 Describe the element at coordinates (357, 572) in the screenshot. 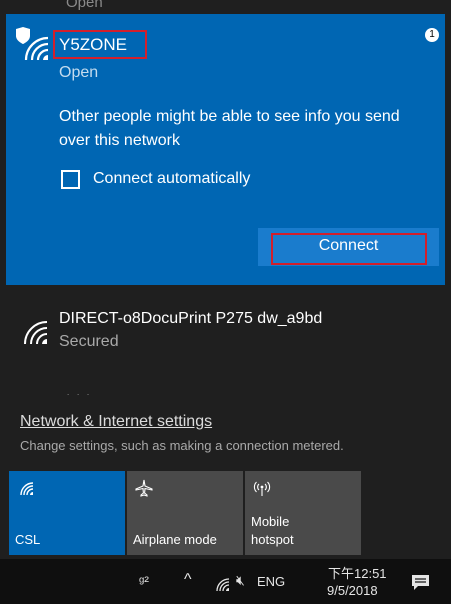

I see `clock-time: 下午12:51` at that location.